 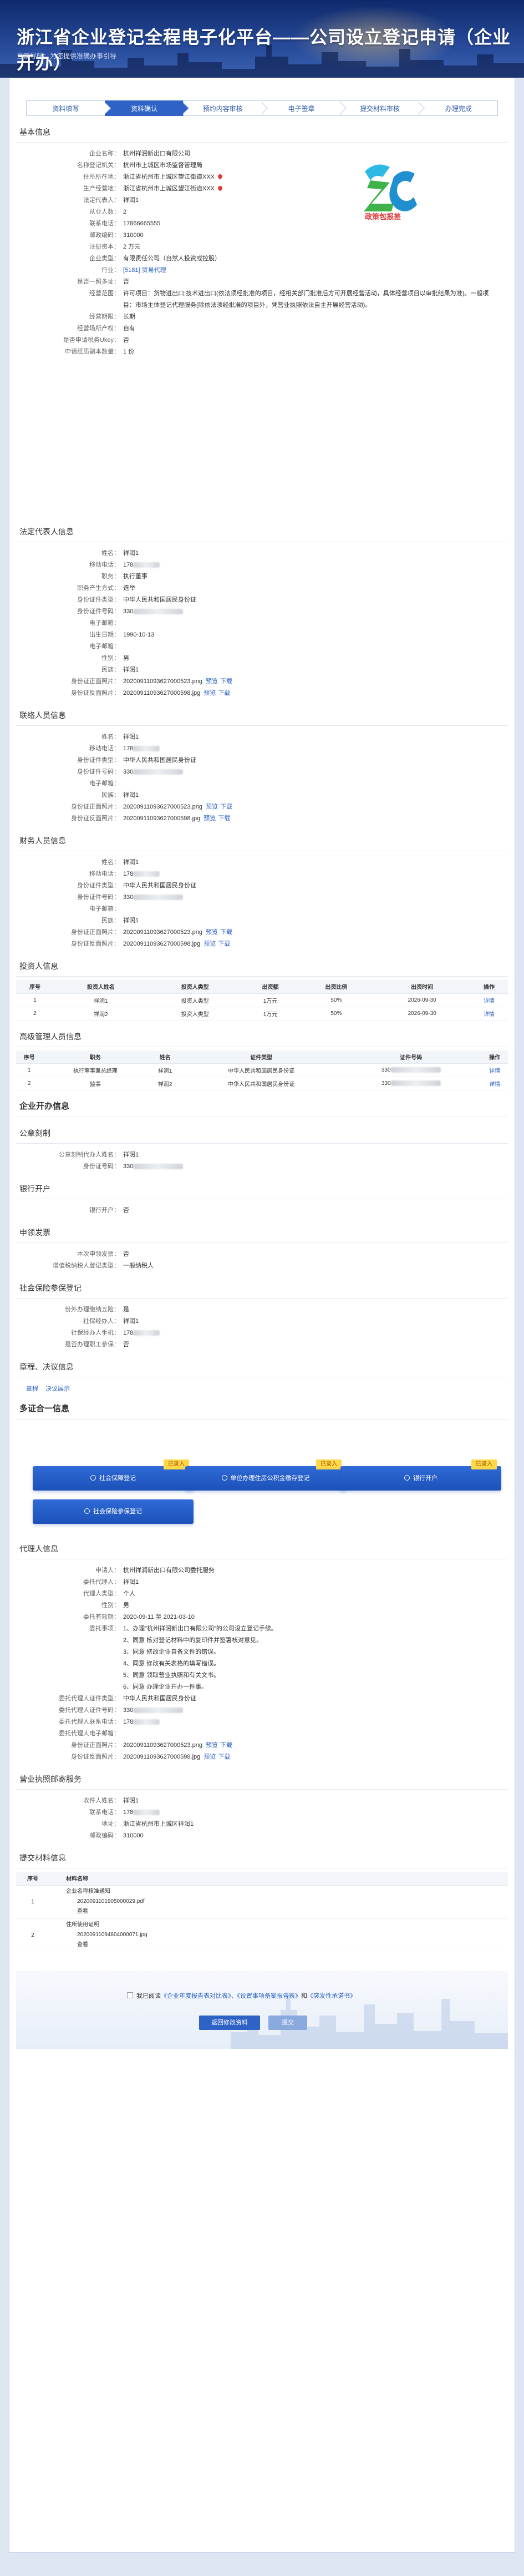 I want to click on step-review: 预约内容审核, so click(x=225, y=108).